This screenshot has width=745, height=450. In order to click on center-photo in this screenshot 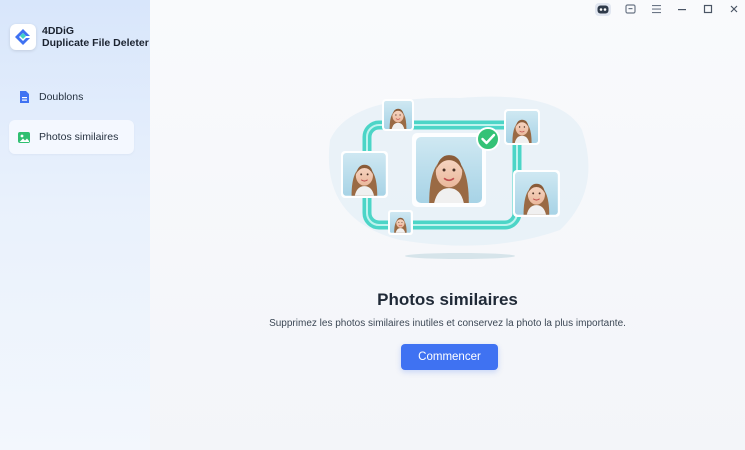, I will do `click(449, 170)`.